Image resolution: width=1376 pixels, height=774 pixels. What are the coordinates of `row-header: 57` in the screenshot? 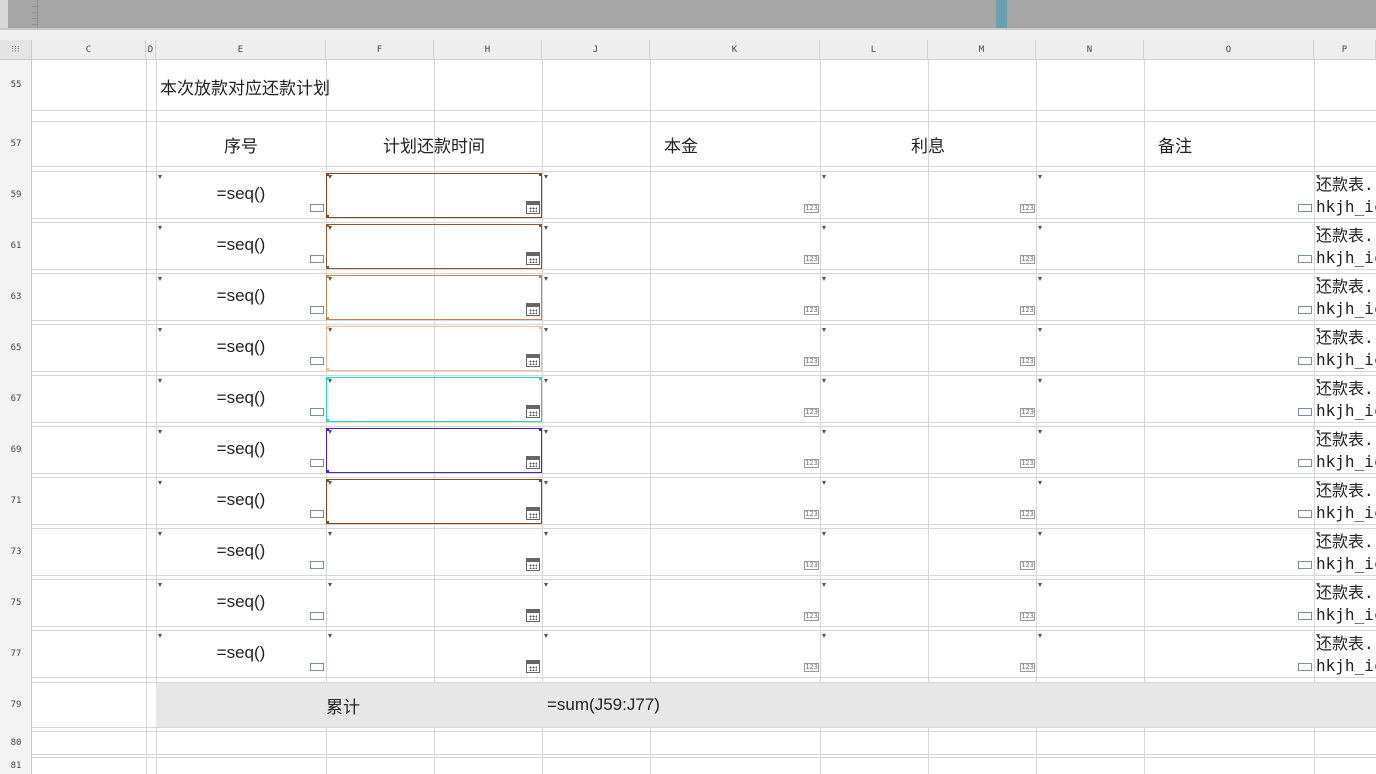 It's located at (16, 144).